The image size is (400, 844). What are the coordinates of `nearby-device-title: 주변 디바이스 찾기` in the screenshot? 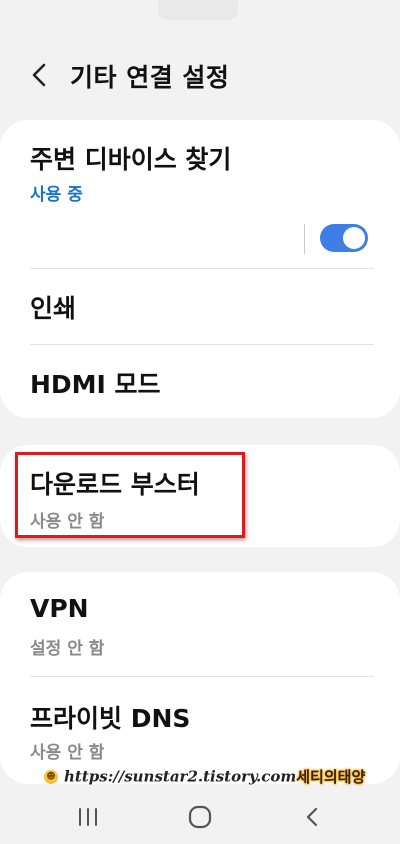 It's located at (131, 159).